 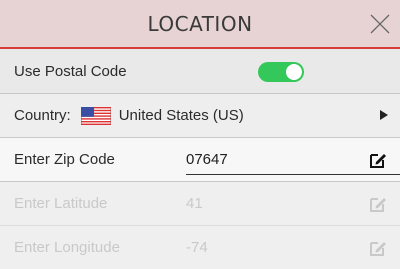 I want to click on close-button, so click(x=380, y=24).